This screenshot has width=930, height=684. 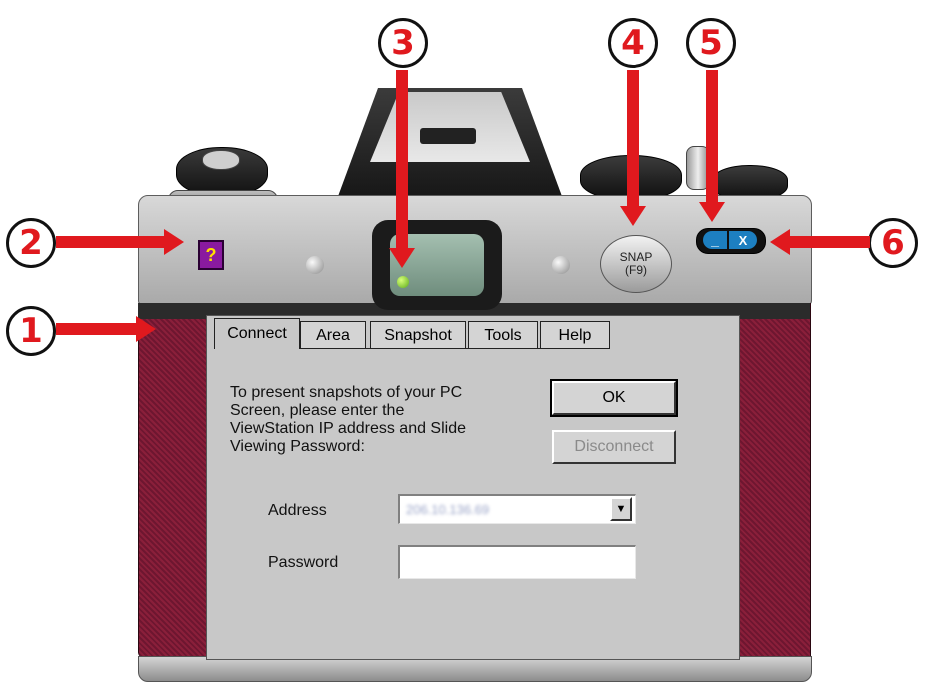 What do you see at coordinates (221, 160) in the screenshot?
I see `rewind-dial-knob` at bounding box center [221, 160].